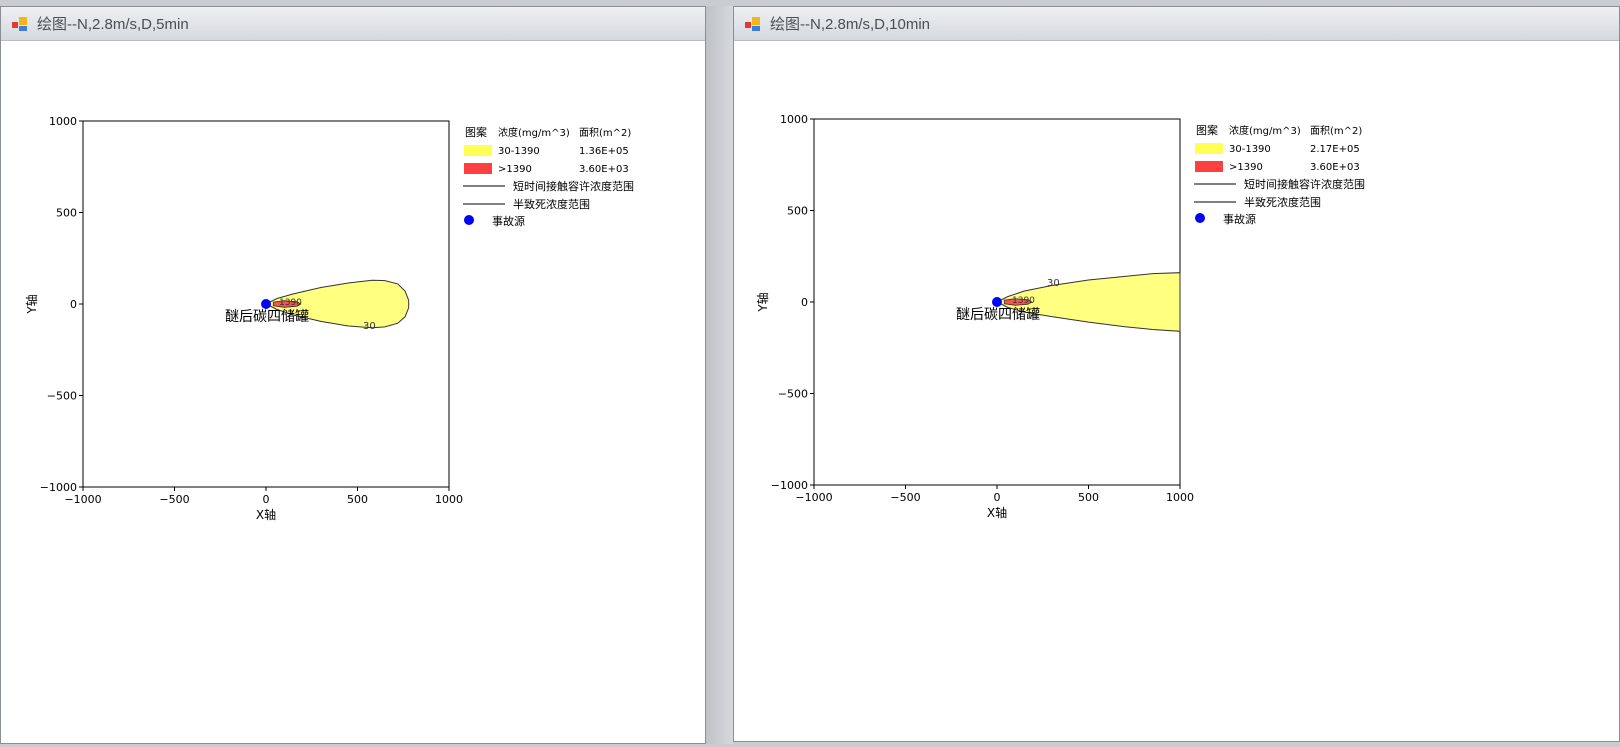 Image resolution: width=1620 pixels, height=747 pixels. I want to click on title-bar: 绘图--N,2.8m/s,D,10min, so click(1176, 24).